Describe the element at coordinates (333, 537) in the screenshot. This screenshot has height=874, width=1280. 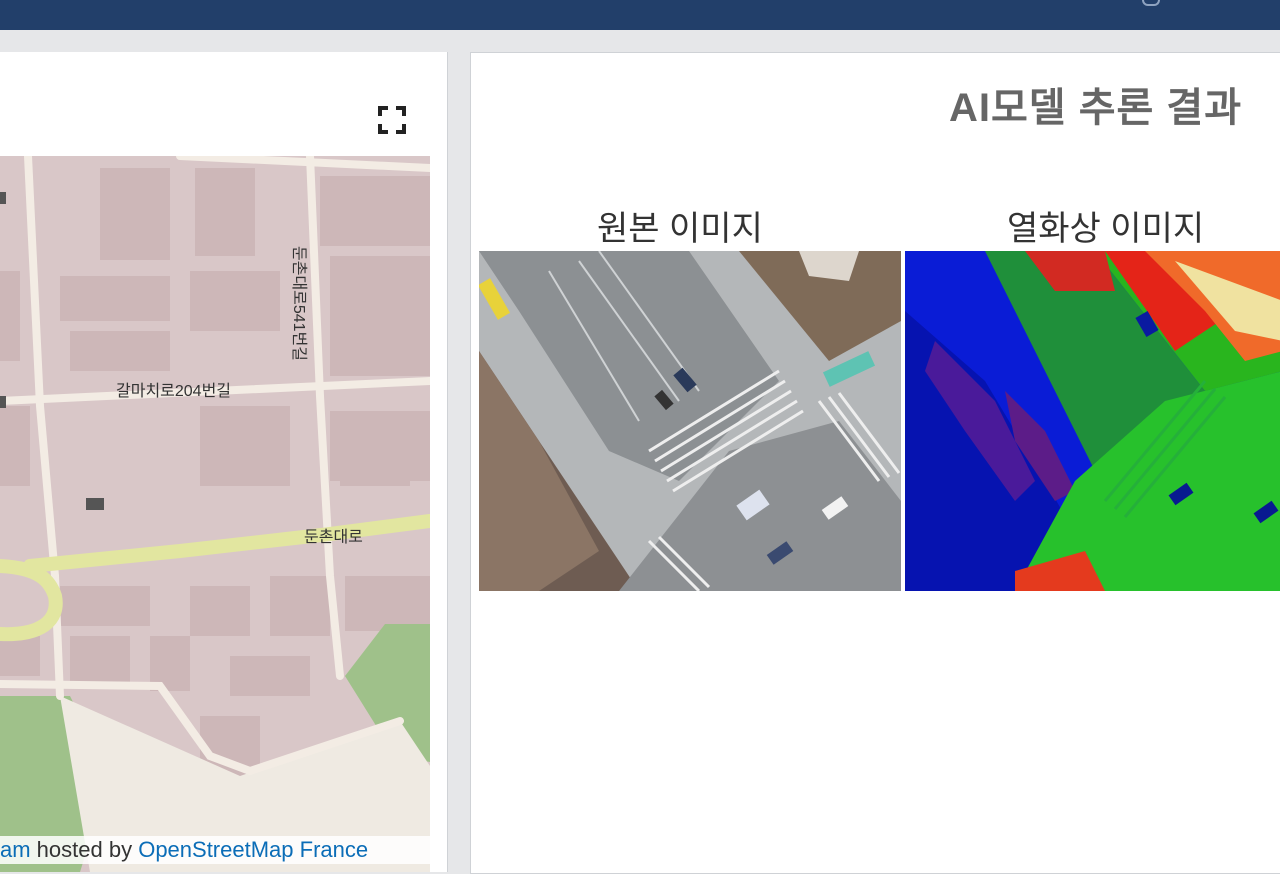
I see `road-label-c: 둔촌대로` at that location.